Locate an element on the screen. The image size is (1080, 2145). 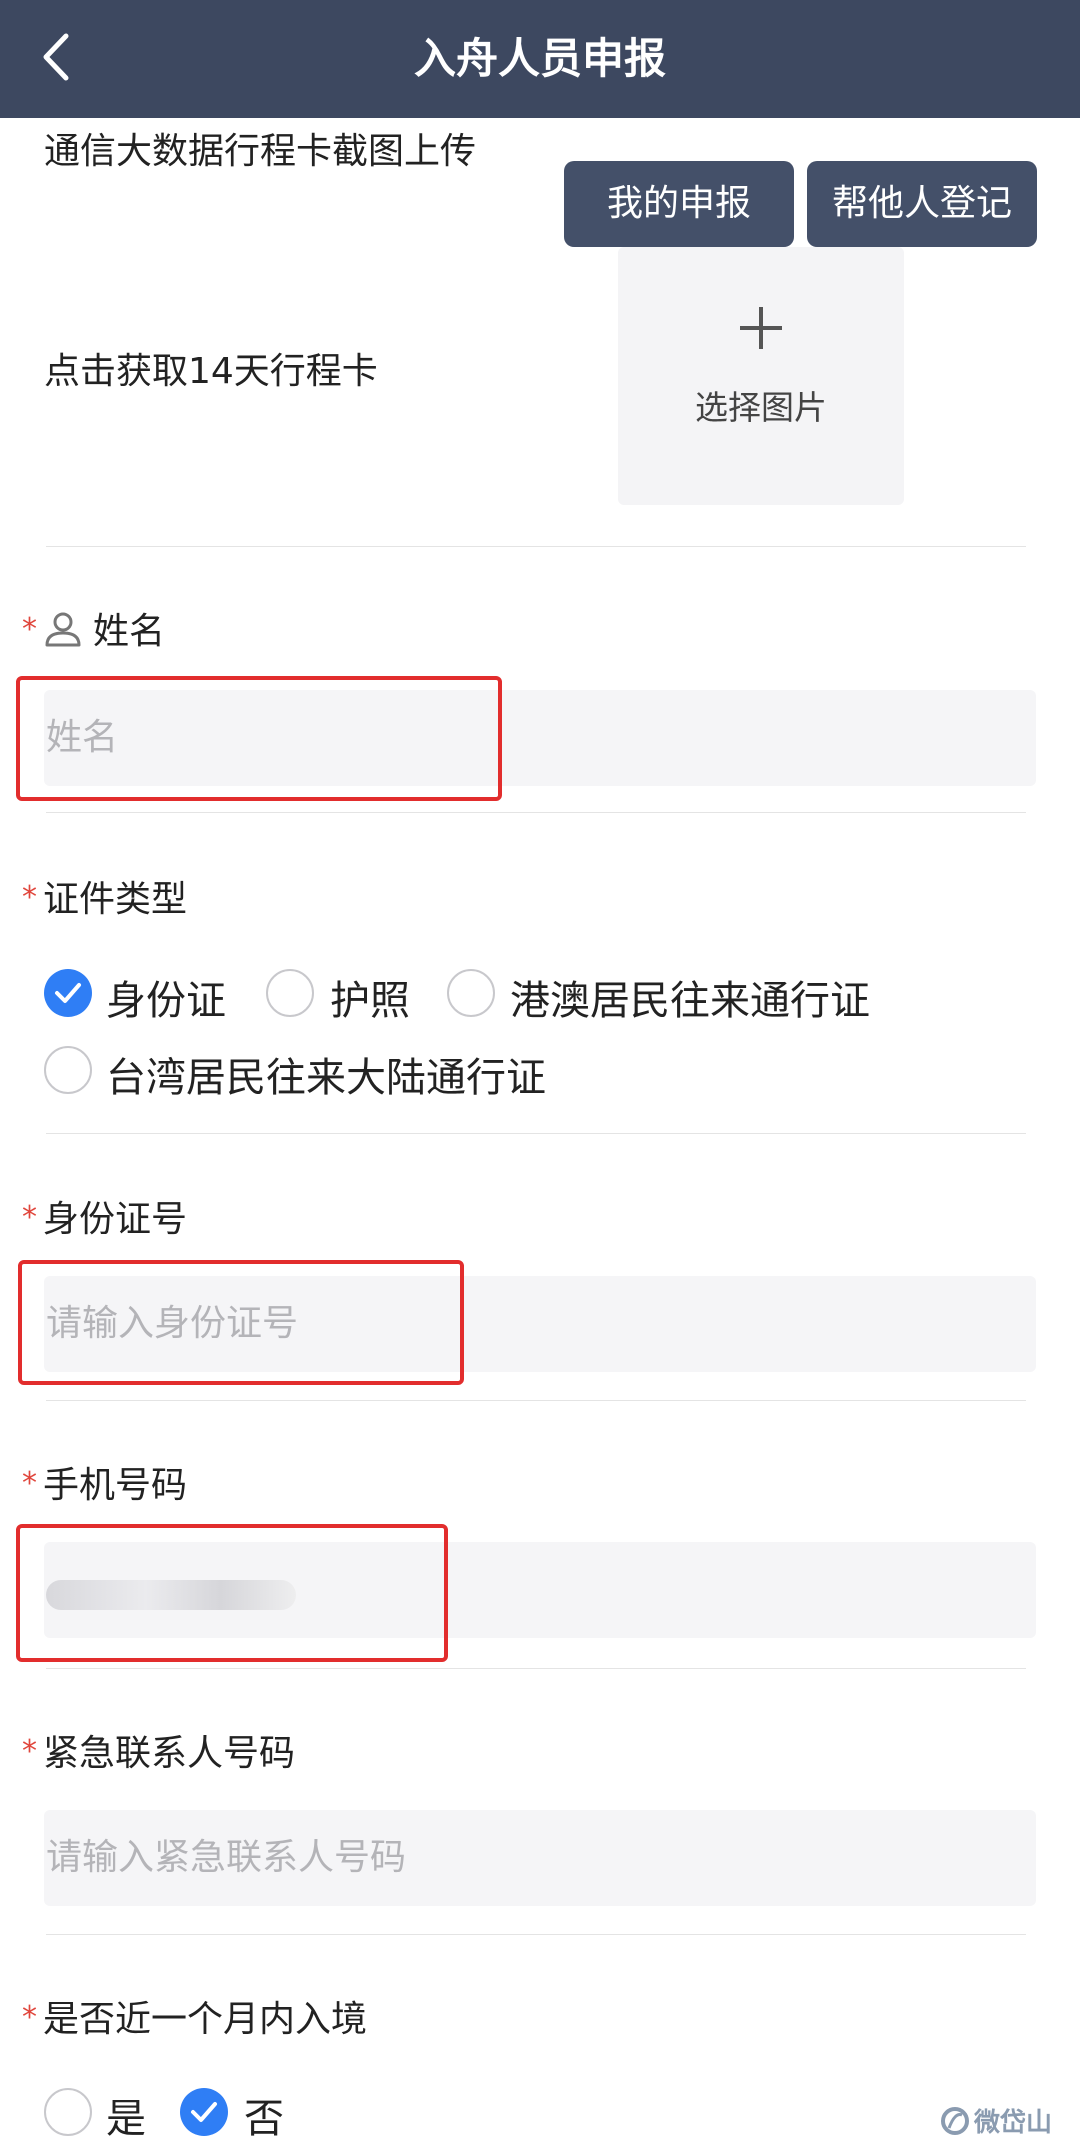
emergency-contact-label: * 紧急联系人号码 is located at coordinates (158, 1750).